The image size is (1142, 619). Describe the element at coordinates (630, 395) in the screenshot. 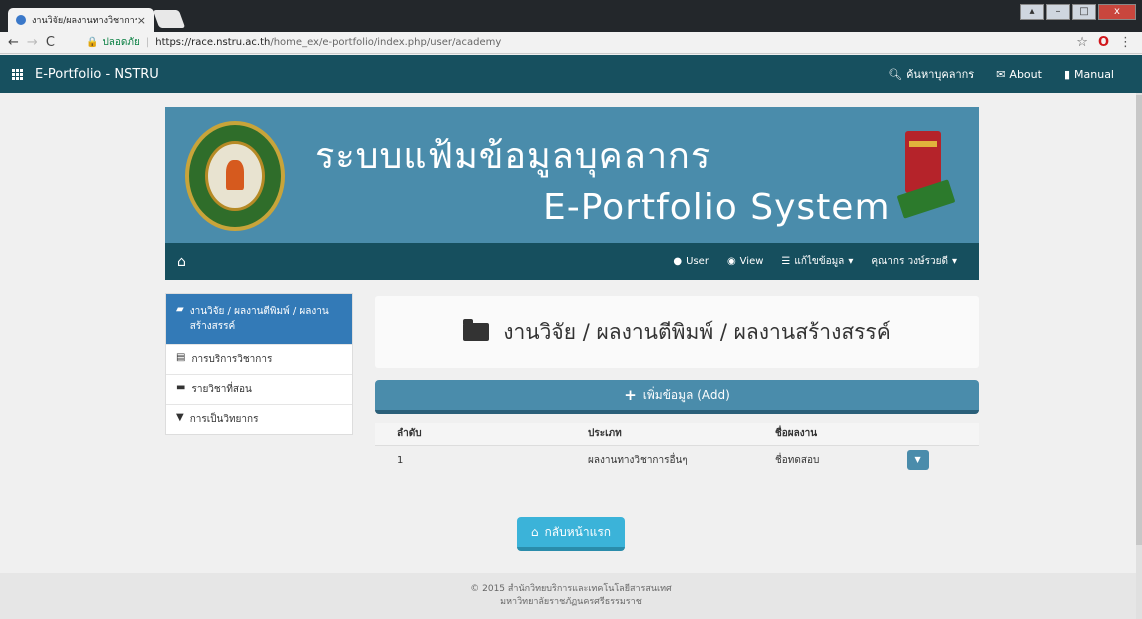

I see `plus-icon: +` at that location.